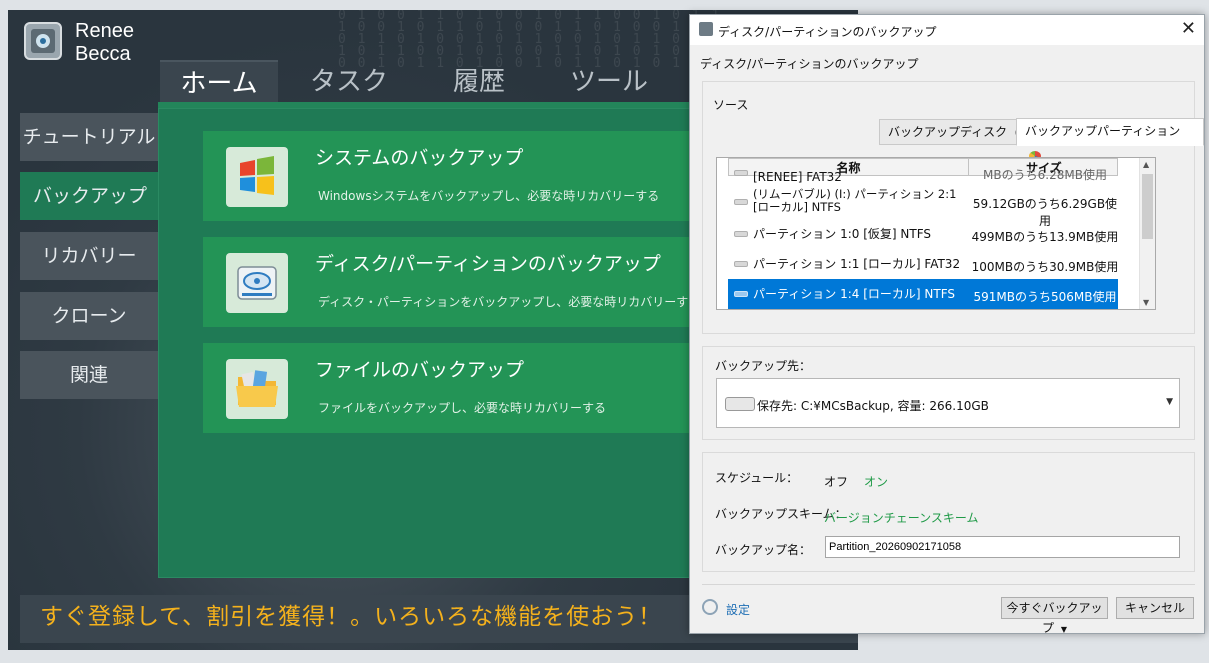 The width and height of the screenshot is (1209, 663). Describe the element at coordinates (509, 302) in the screenshot. I see `card-description: ディスク・パーティションをバックアップし、必要な時リカバリーする` at that location.